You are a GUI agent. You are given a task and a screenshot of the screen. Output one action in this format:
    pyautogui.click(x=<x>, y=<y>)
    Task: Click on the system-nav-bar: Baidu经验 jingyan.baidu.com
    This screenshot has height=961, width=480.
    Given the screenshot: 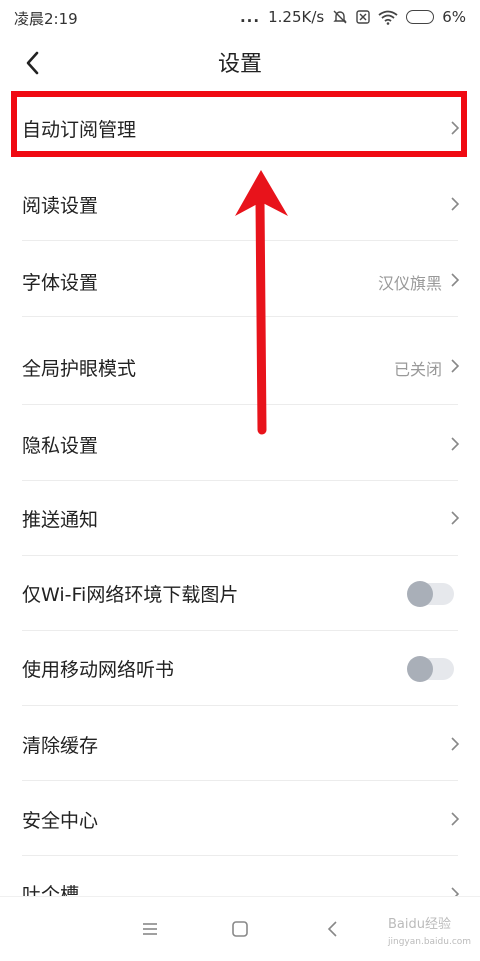 What is the action you would take?
    pyautogui.click(x=240, y=928)
    